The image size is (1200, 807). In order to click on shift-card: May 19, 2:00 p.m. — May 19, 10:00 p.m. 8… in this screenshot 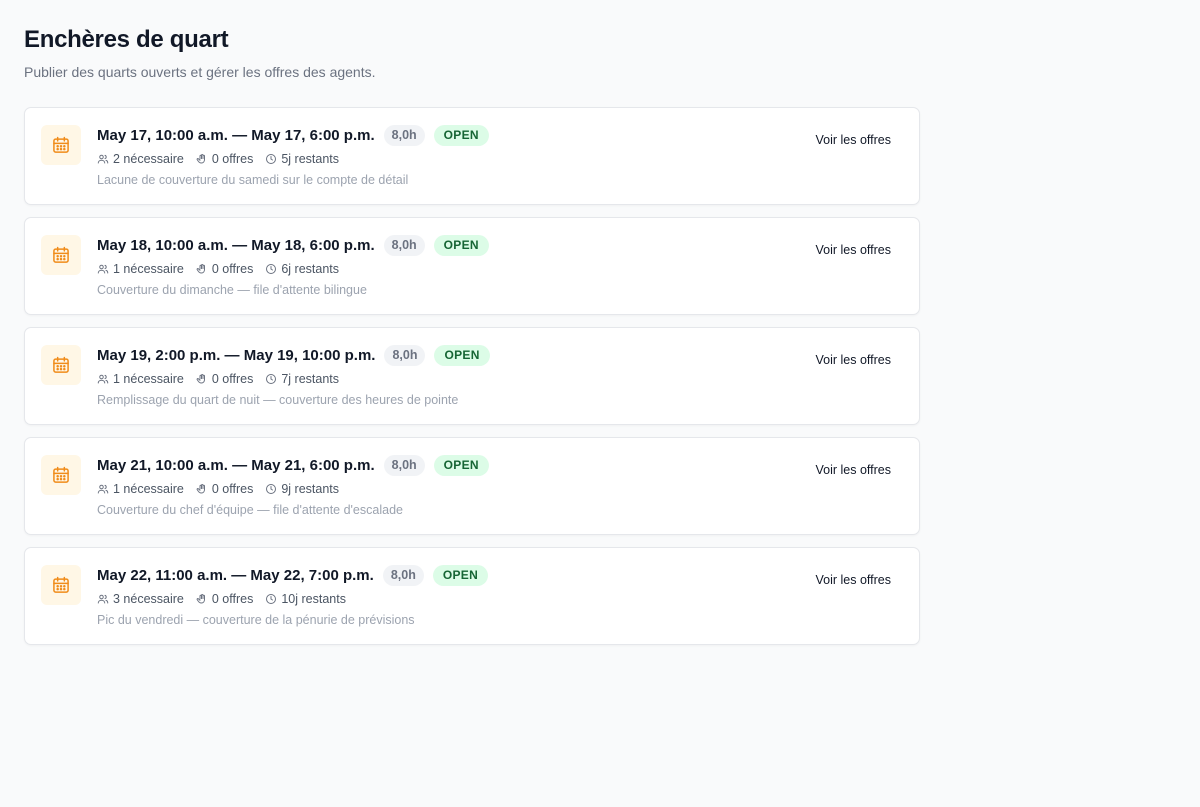, I will do `click(472, 376)`.